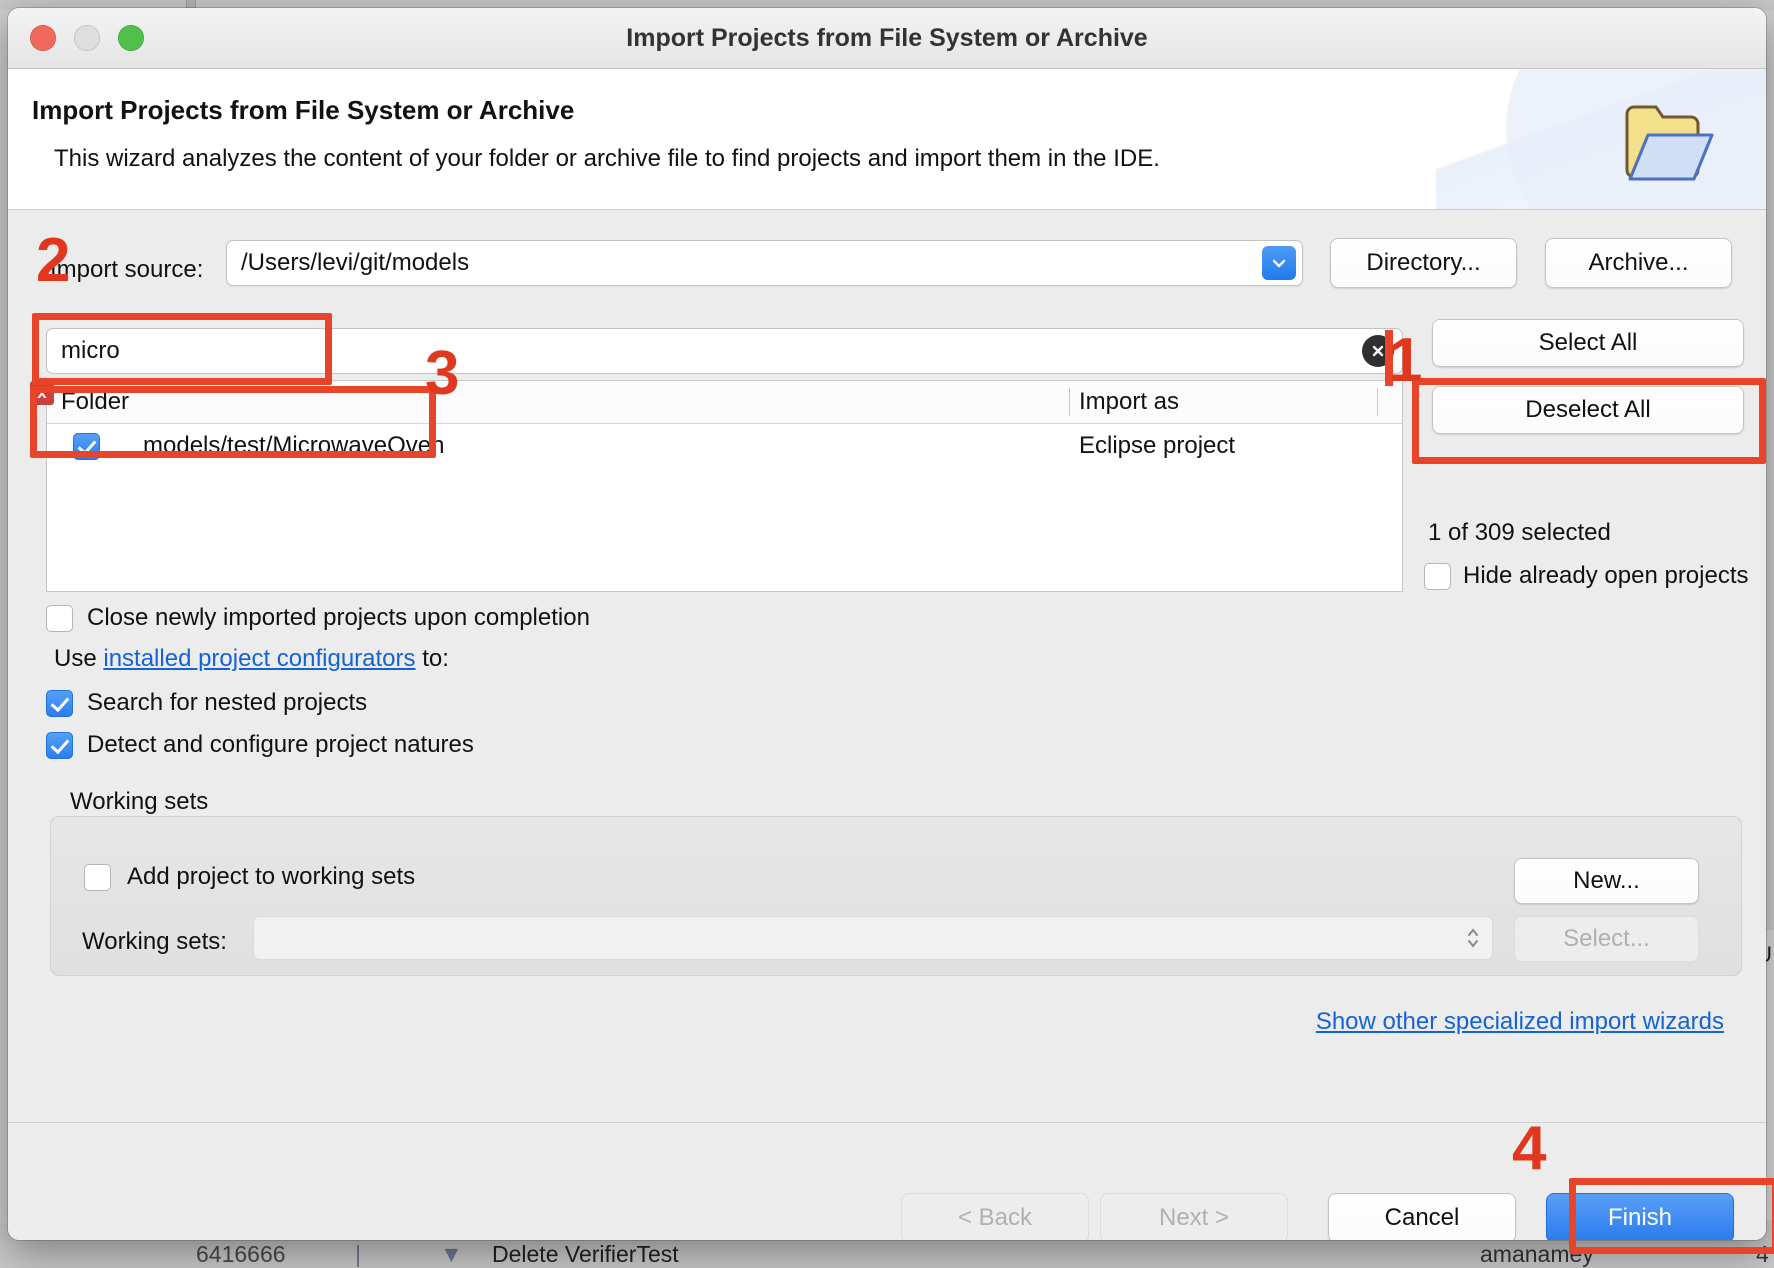  I want to click on working-sets-group-title: Working sets, so click(139, 801).